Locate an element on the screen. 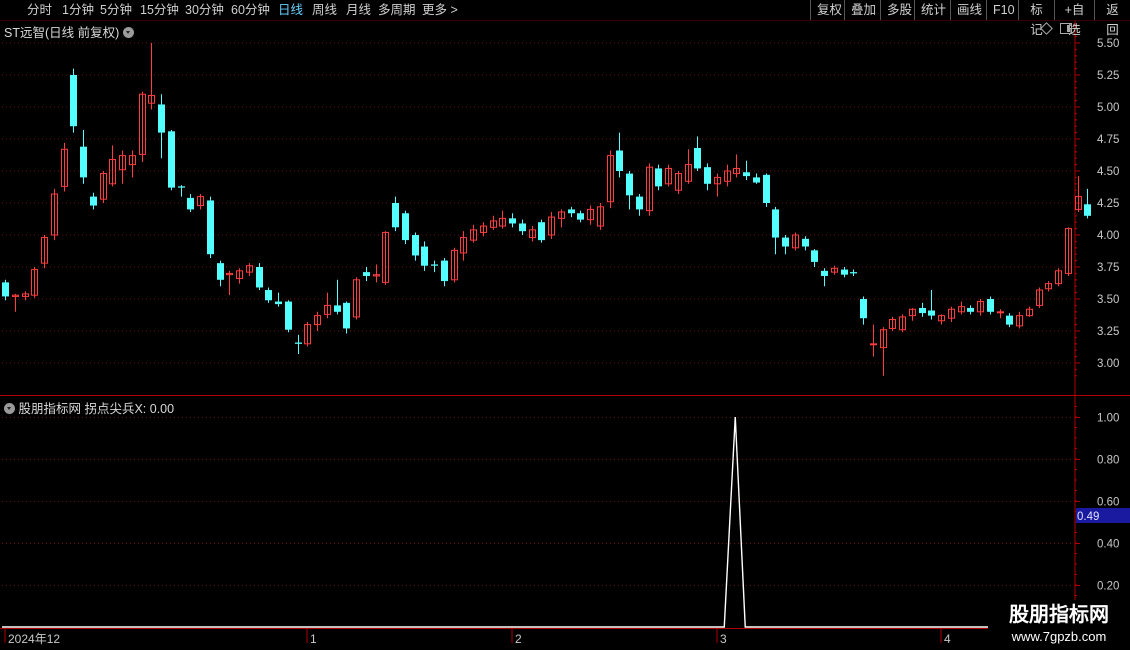 The image size is (1130, 650). panel-toggle-icon is located at coordinates (1066, 28).